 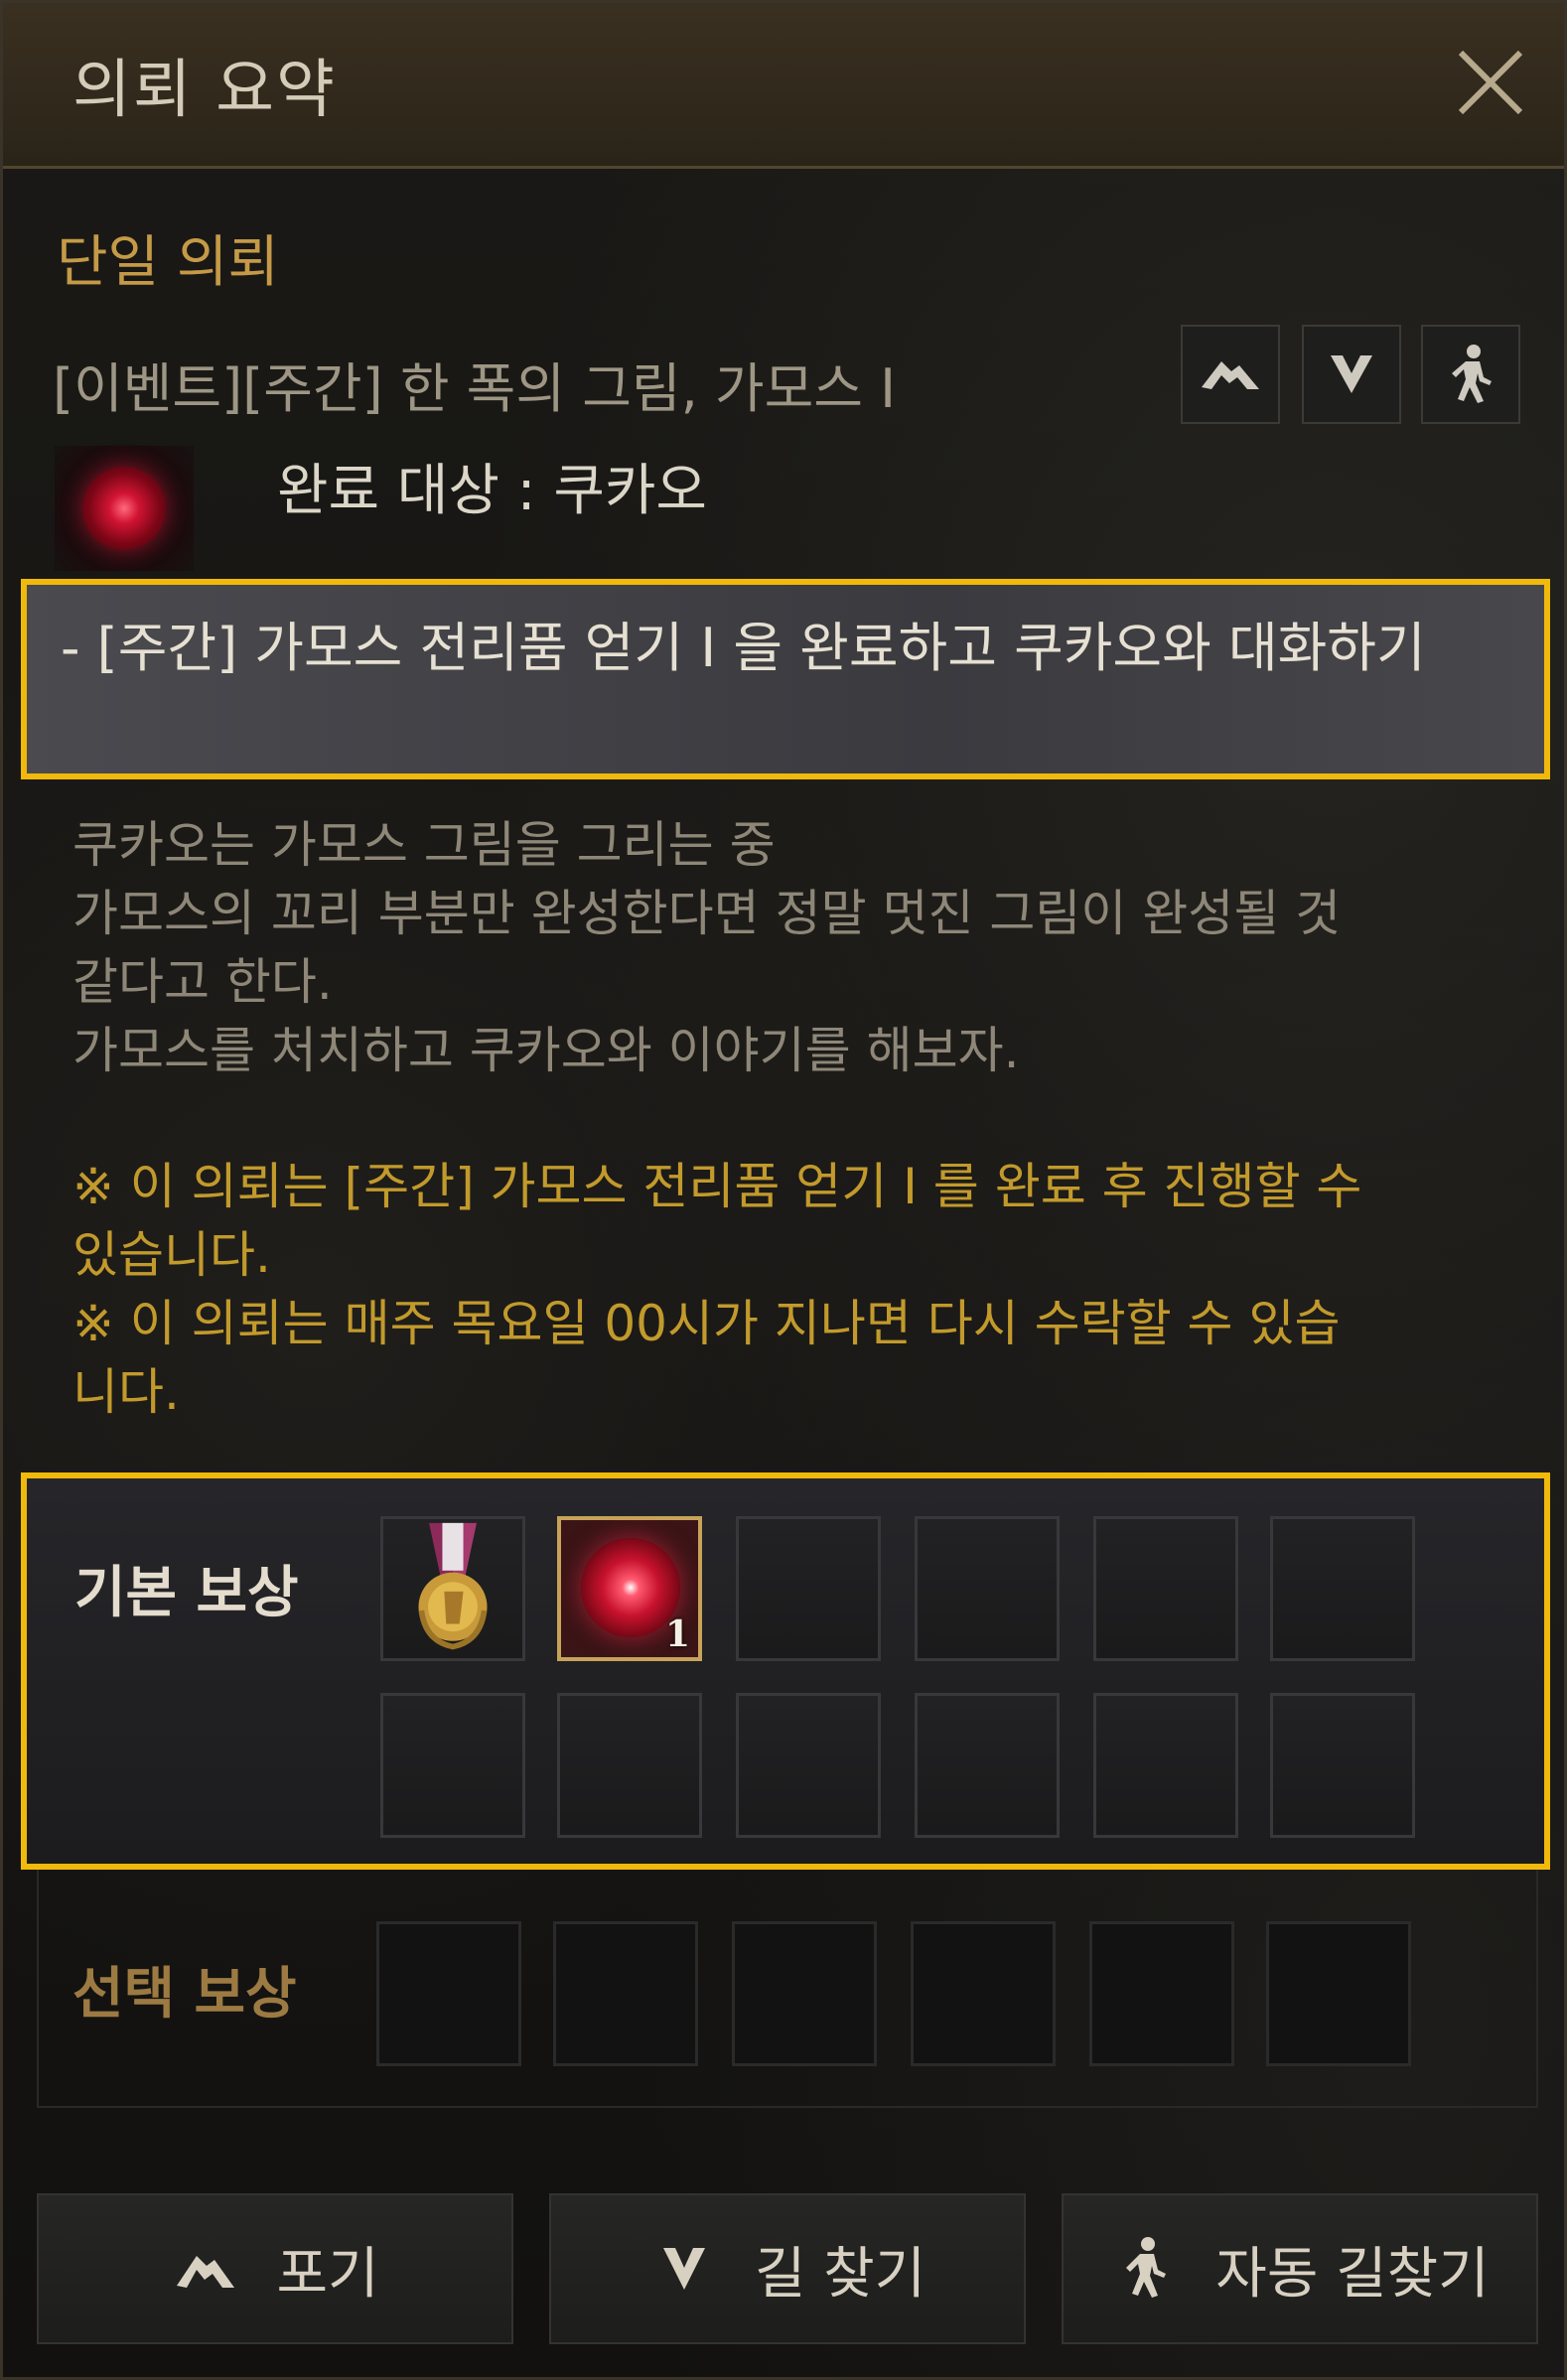 I want to click on red-orb-icon, so click(x=124, y=508).